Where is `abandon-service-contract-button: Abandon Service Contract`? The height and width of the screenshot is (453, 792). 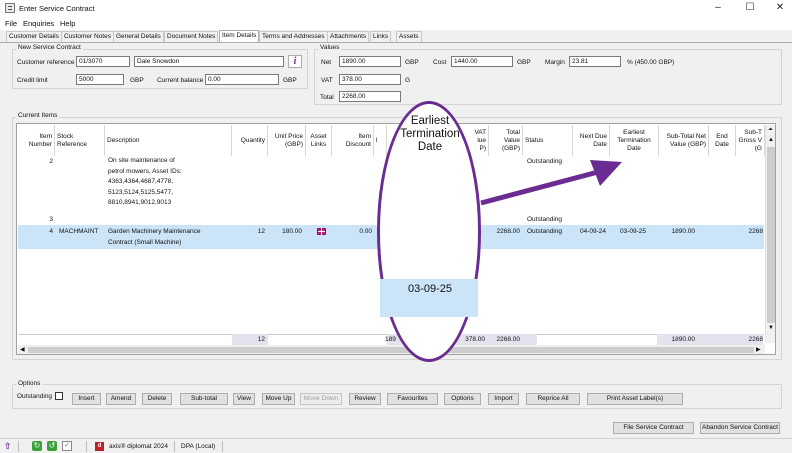 abandon-service-contract-button: Abandon Service Contract is located at coordinates (740, 428).